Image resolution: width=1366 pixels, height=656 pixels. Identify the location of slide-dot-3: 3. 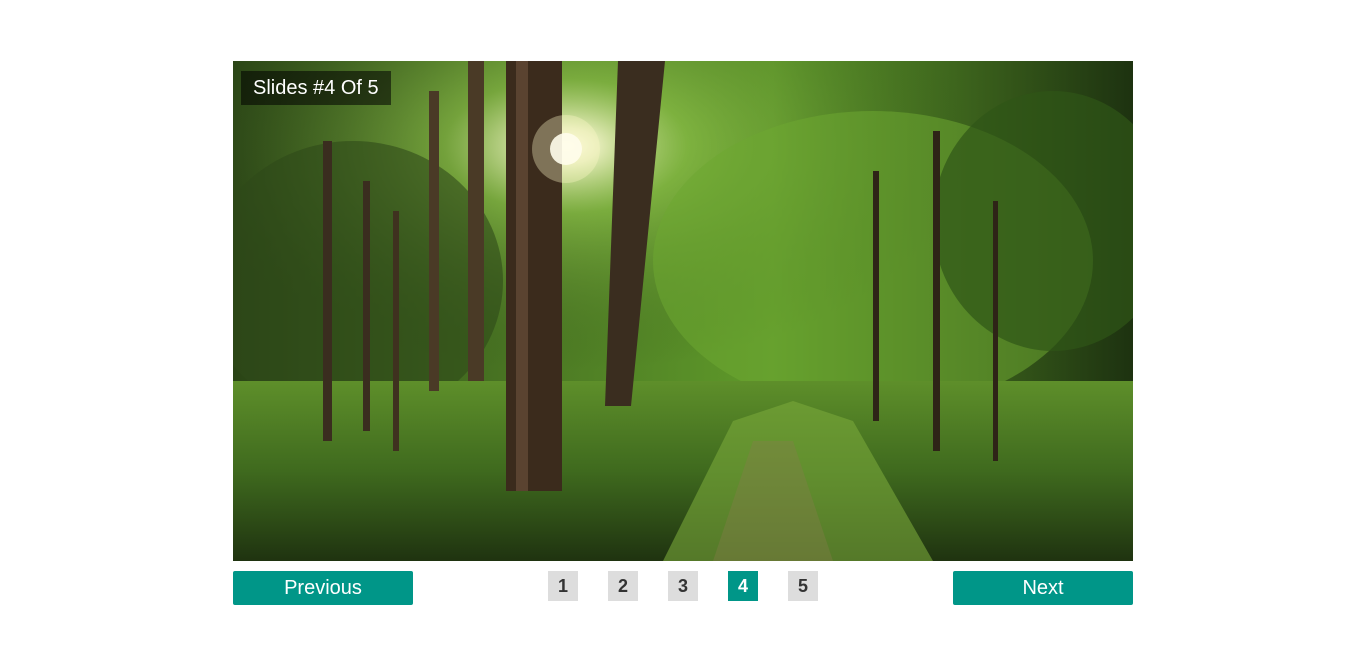
(683, 586).